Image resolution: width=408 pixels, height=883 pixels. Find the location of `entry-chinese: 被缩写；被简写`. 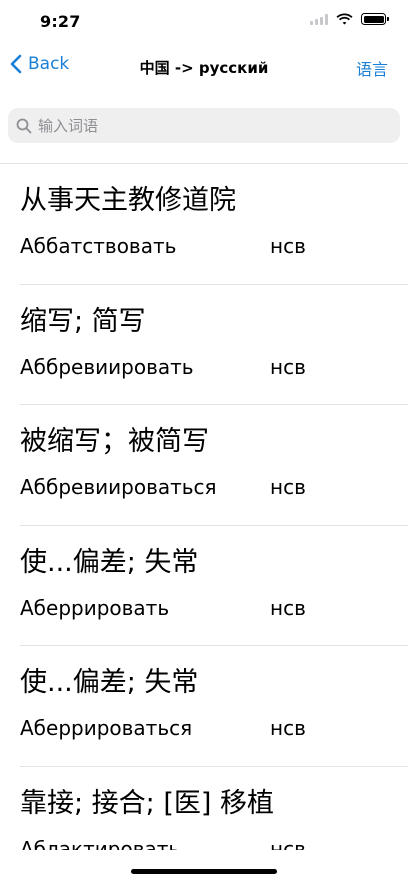

entry-chinese: 被缩写；被简写 is located at coordinates (114, 441).